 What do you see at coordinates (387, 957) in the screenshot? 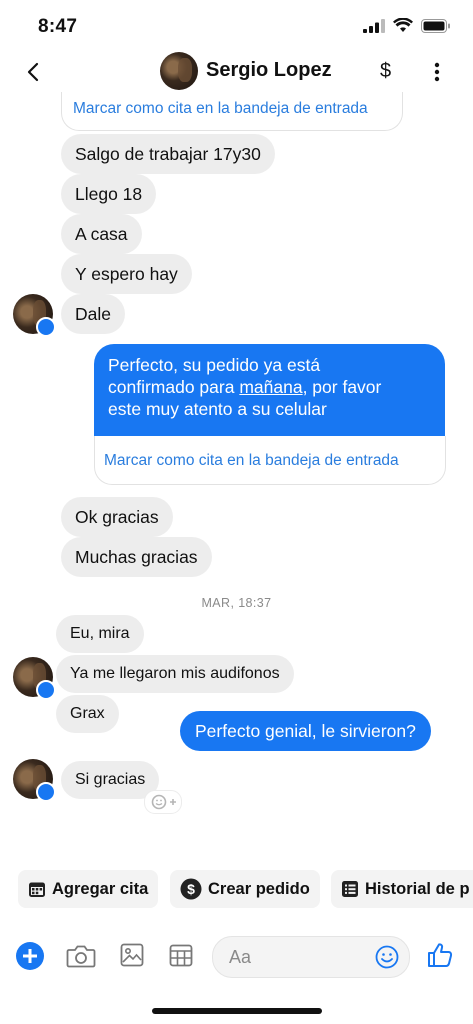
I see `emoji-icon` at bounding box center [387, 957].